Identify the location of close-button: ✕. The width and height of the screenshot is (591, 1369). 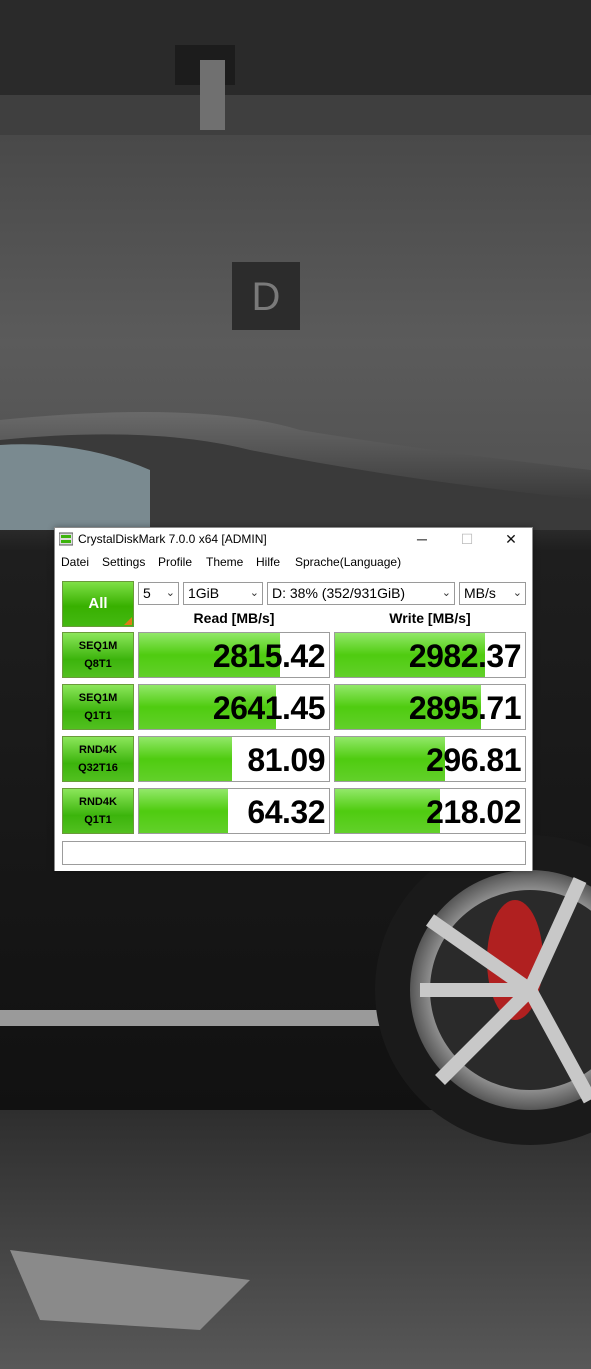
(511, 539).